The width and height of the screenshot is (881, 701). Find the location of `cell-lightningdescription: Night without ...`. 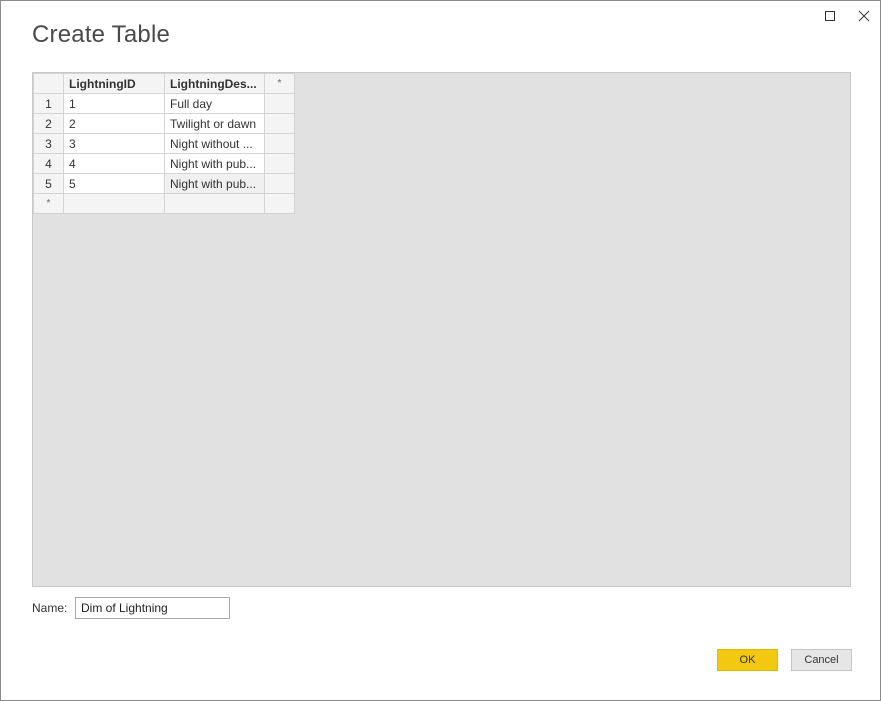

cell-lightningdescription: Night without ... is located at coordinates (214, 143).